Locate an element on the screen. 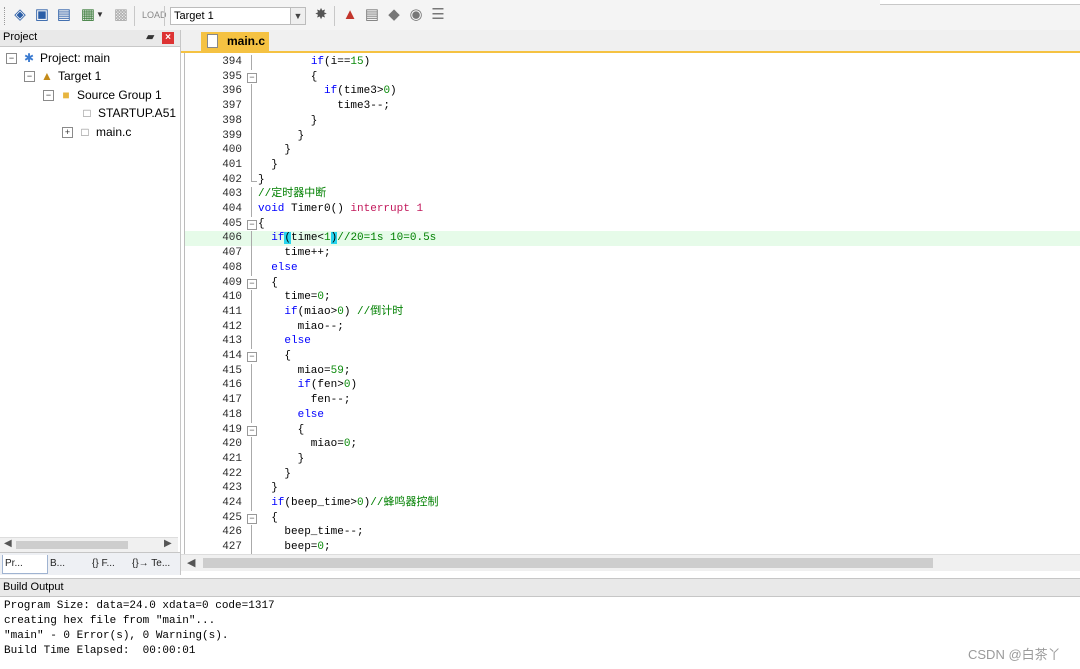 Image resolution: width=1080 pixels, height=669 pixels. target-select: Target 1 ▼ is located at coordinates (238, 16).